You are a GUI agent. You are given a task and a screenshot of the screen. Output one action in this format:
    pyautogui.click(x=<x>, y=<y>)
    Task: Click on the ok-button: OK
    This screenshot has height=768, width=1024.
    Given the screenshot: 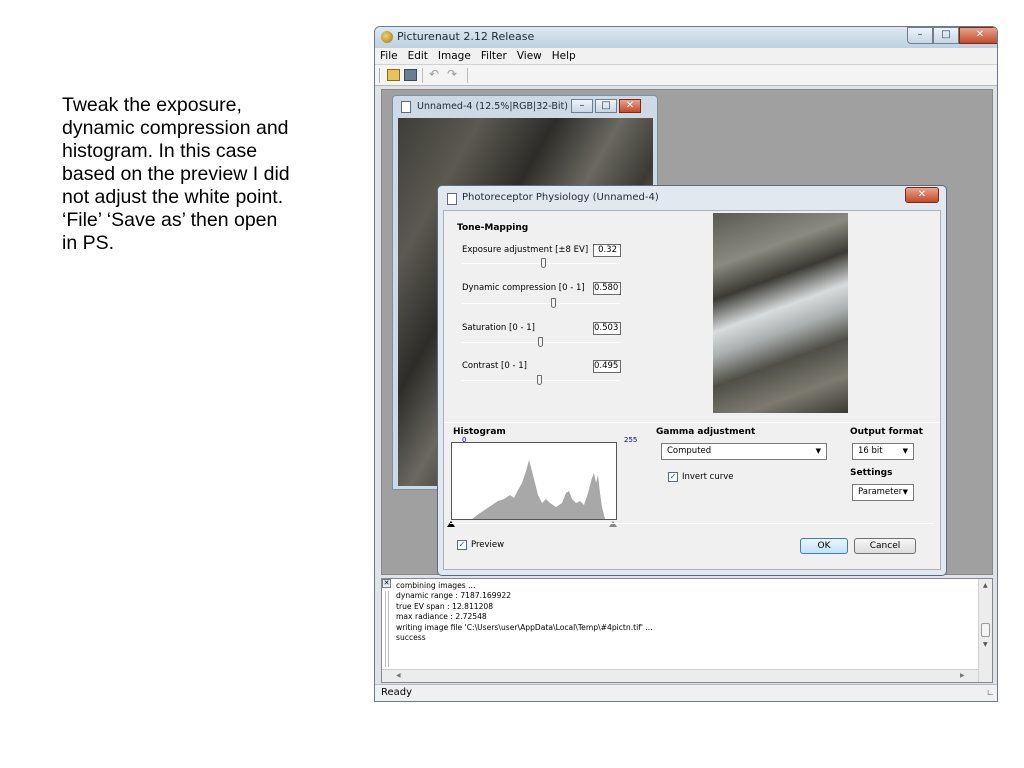 What is the action you would take?
    pyautogui.click(x=824, y=546)
    